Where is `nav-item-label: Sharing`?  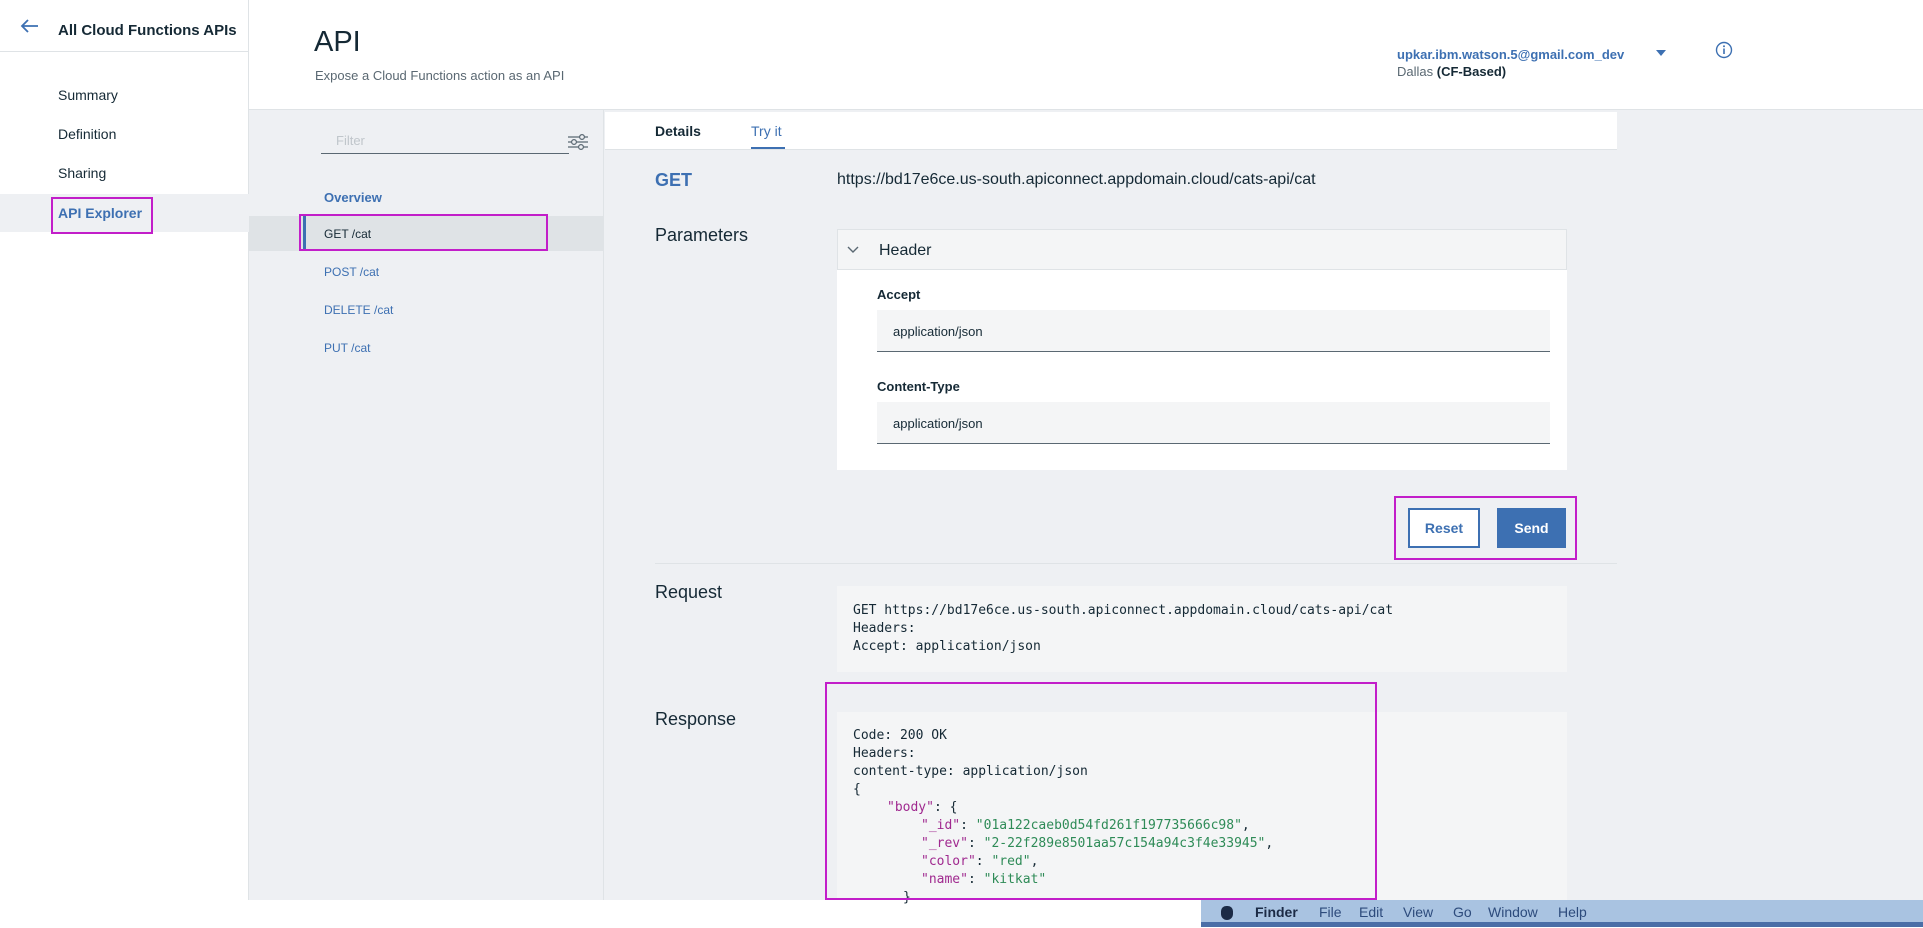 nav-item-label: Sharing is located at coordinates (82, 173).